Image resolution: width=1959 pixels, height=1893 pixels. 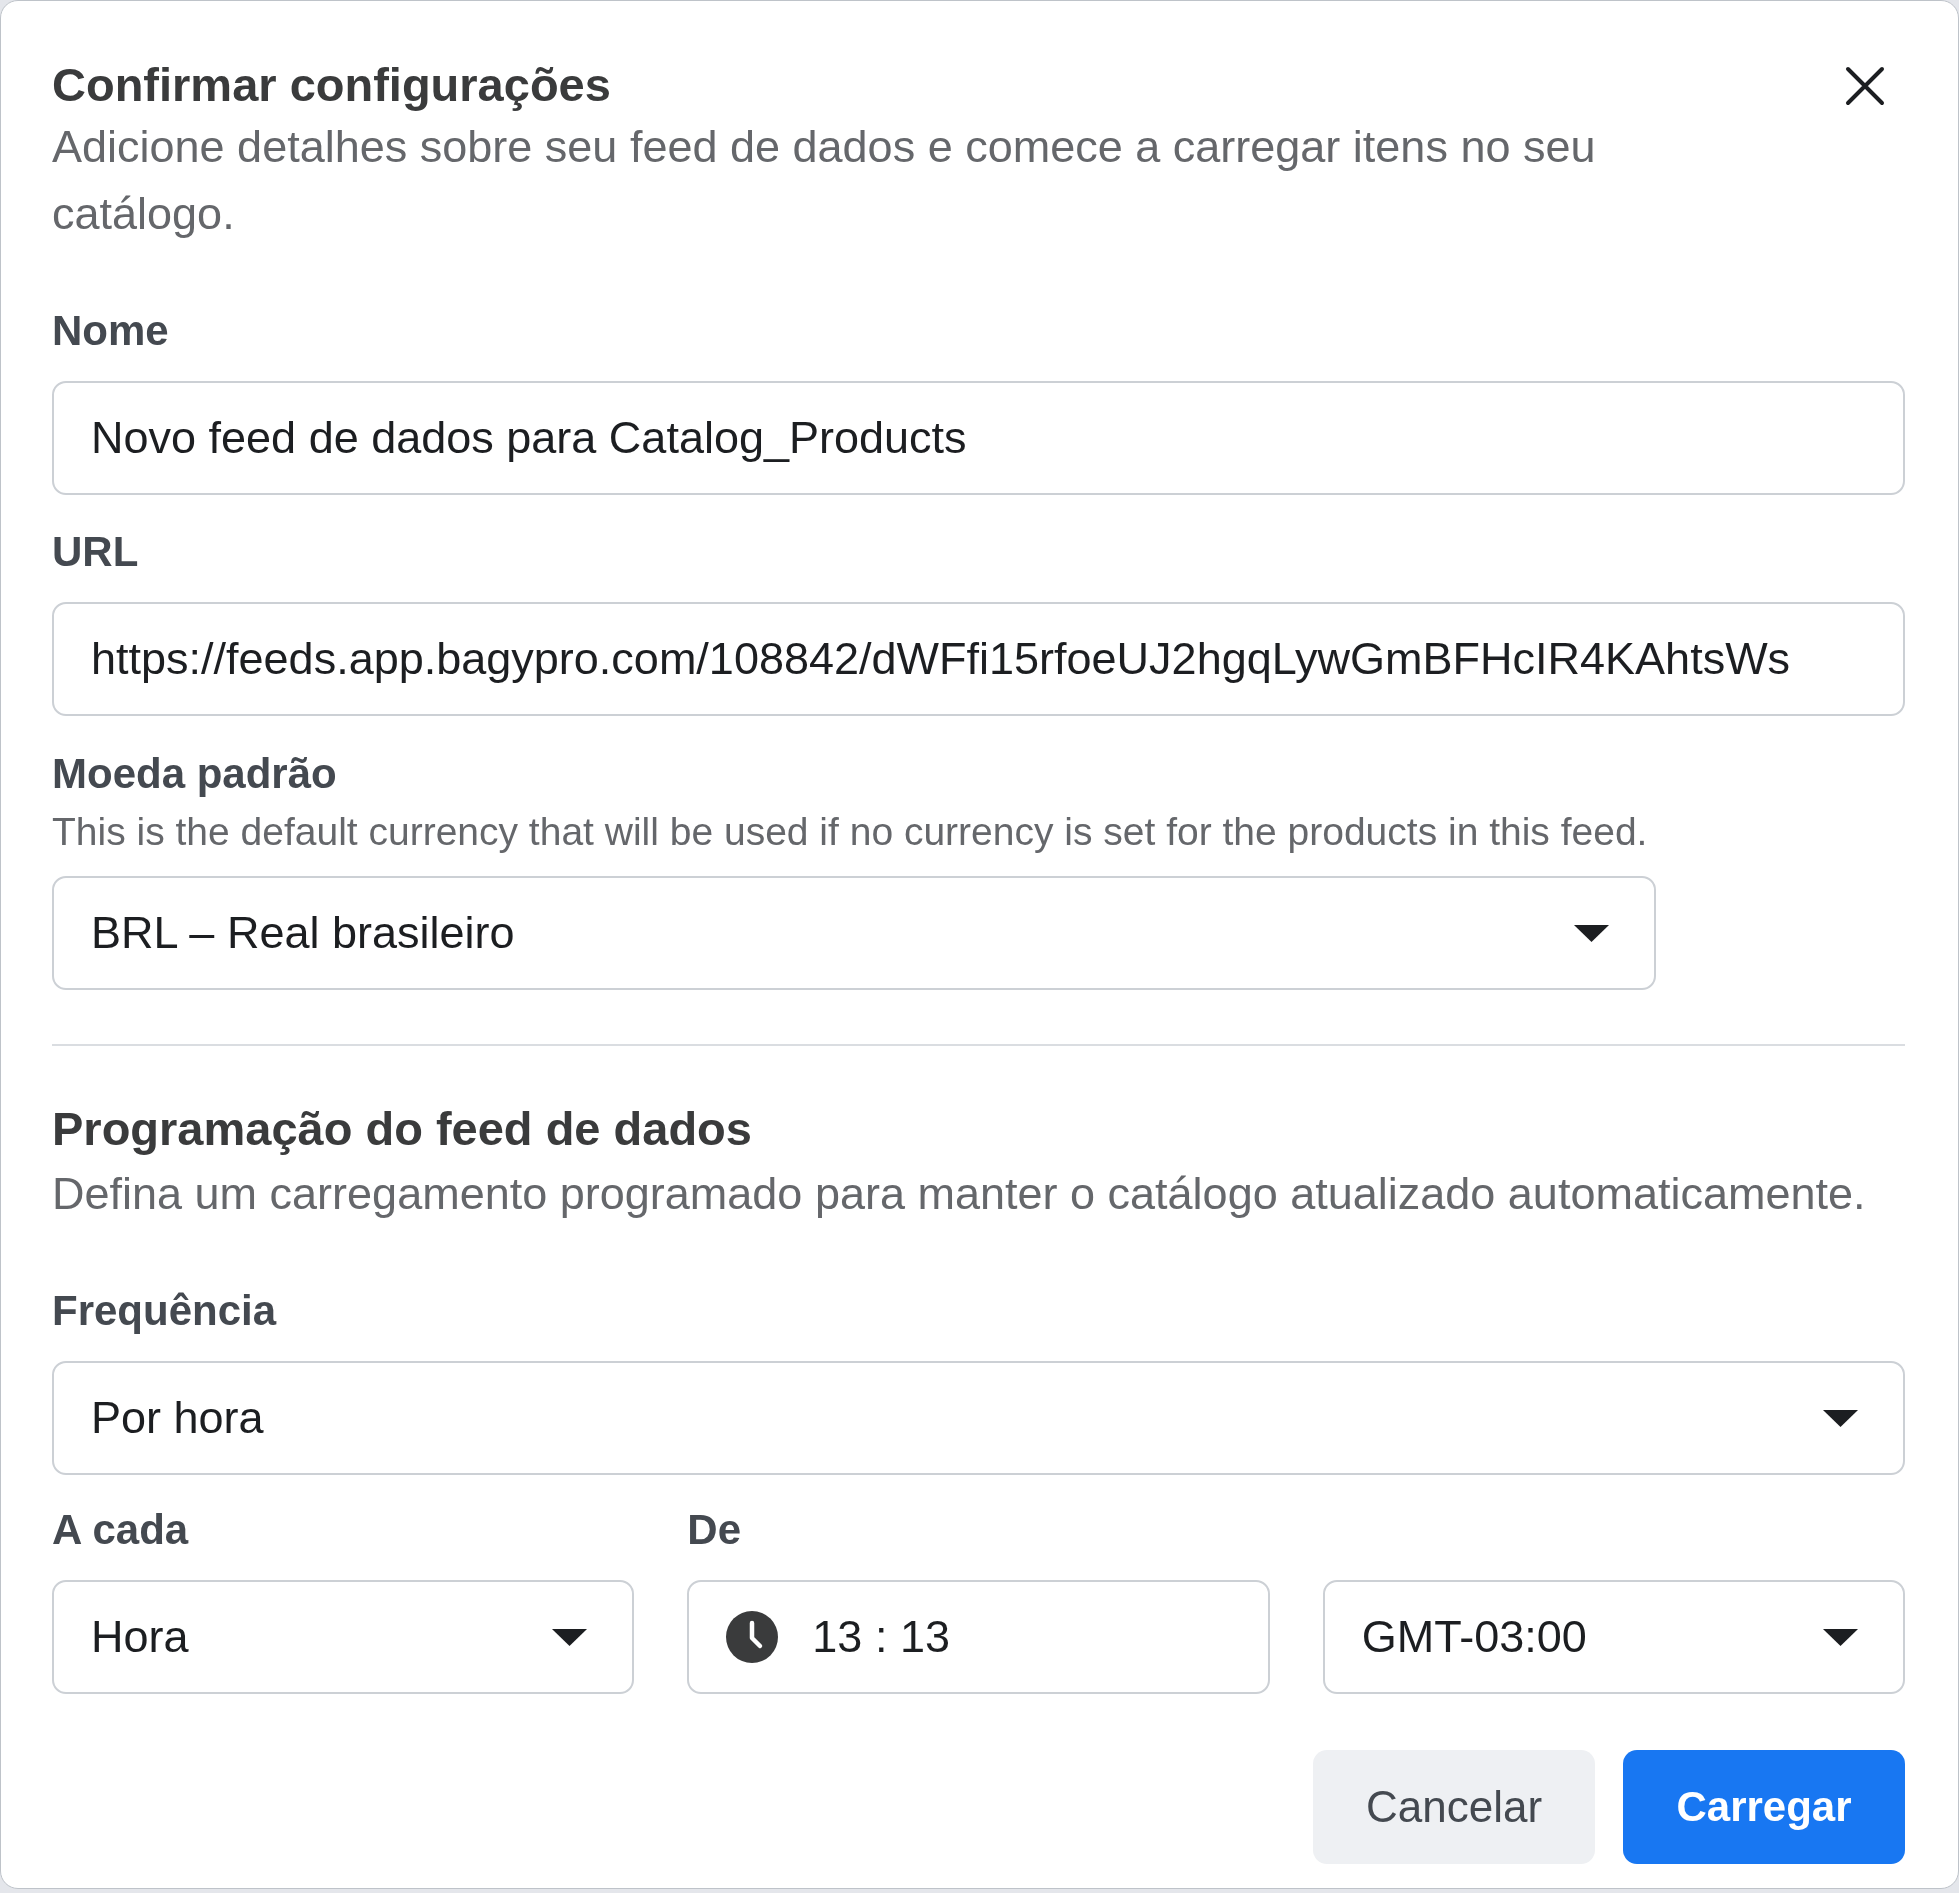 I want to click on field-label: Moeda padrão, so click(x=194, y=774).